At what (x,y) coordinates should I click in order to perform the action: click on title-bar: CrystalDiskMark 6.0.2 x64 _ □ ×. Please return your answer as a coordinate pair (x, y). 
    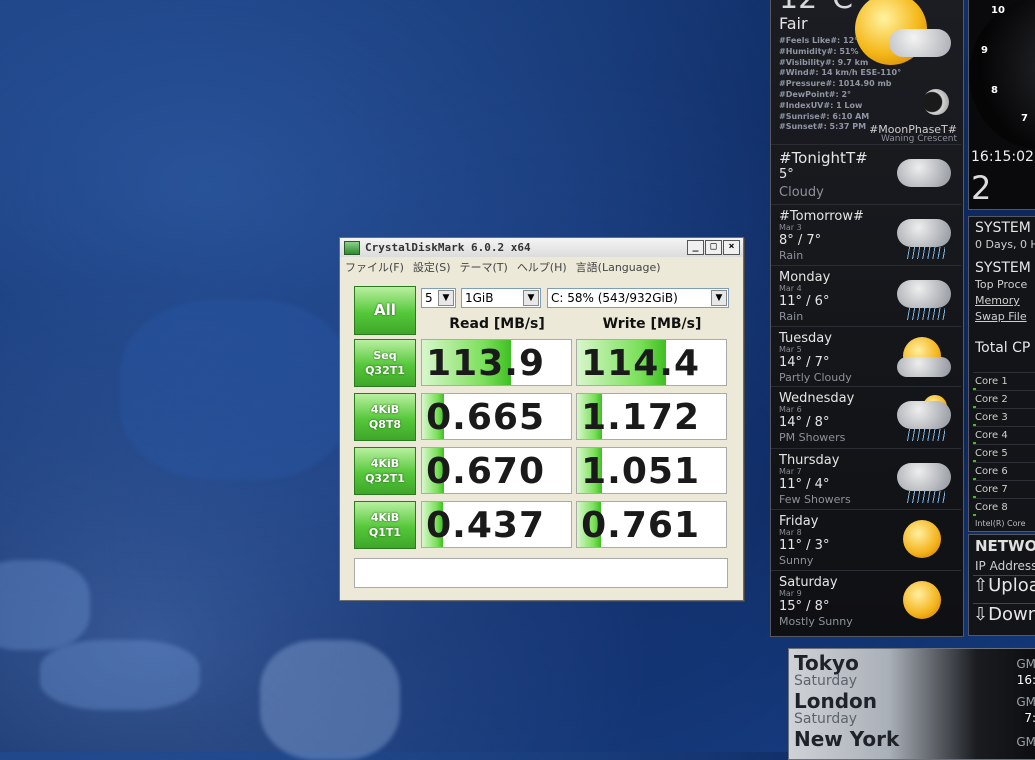
    Looking at the image, I should click on (541, 247).